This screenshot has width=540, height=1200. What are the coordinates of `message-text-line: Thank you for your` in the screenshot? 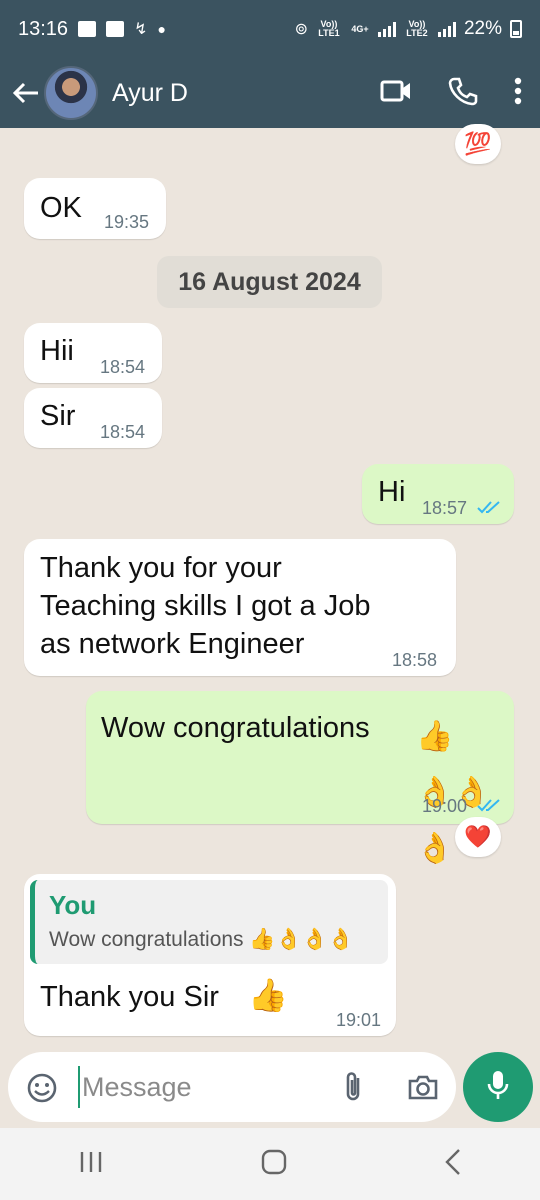 It's located at (161, 568).